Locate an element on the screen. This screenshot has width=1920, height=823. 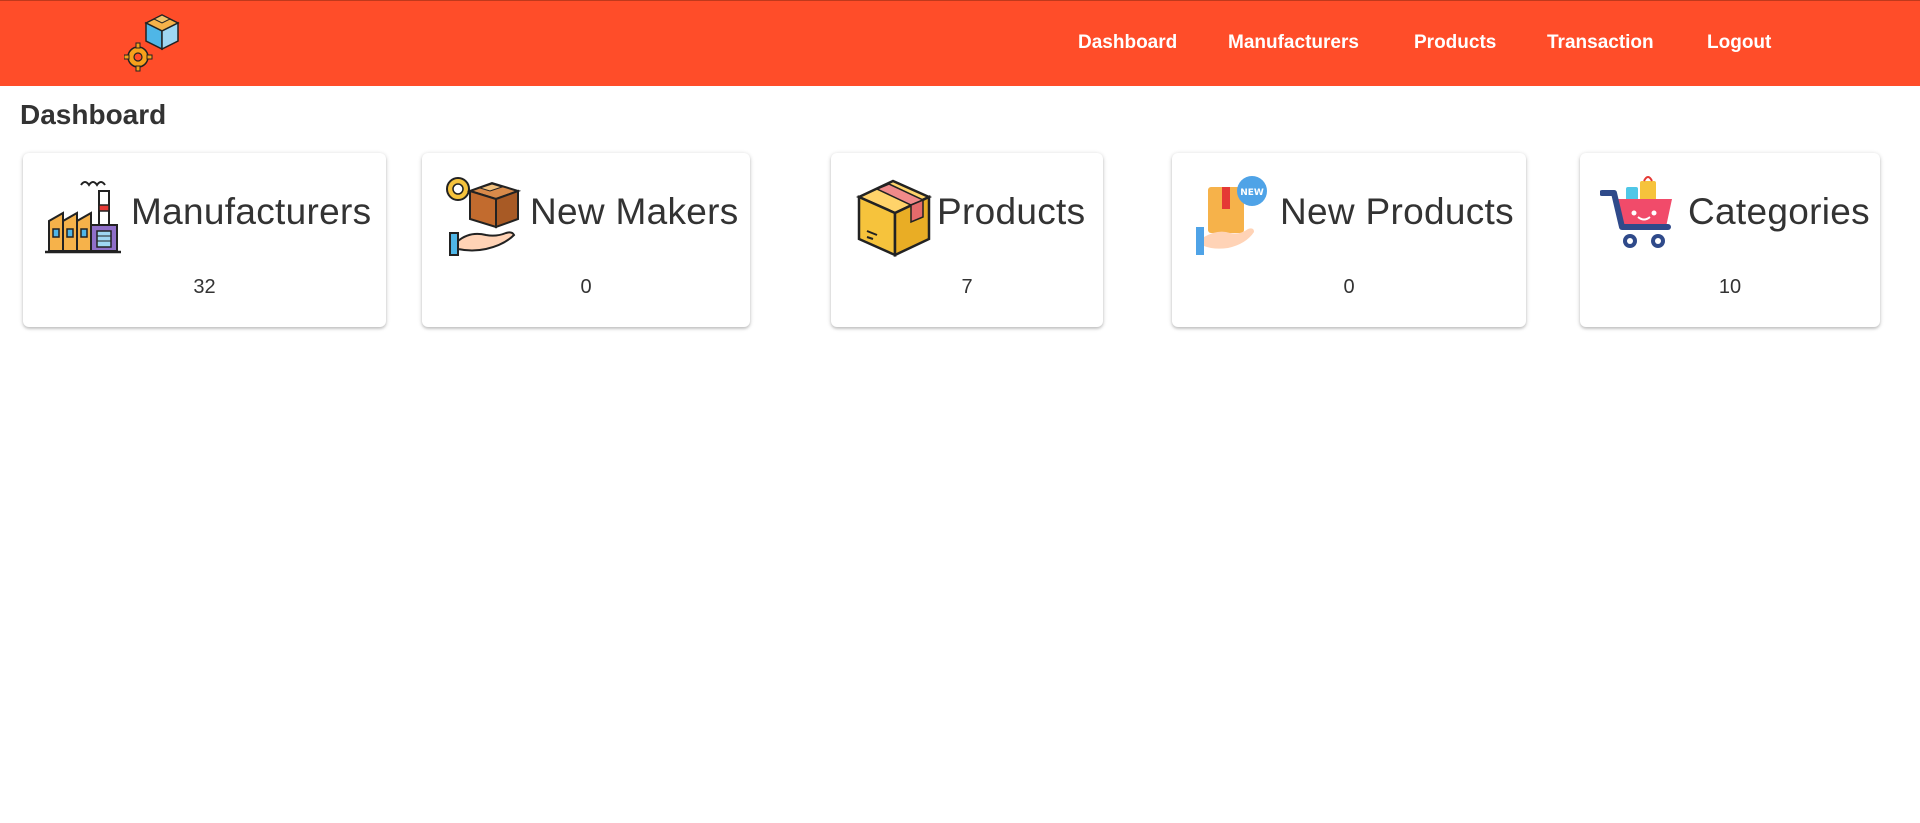
nav-manufacturers: Manufacturers is located at coordinates (1293, 43).